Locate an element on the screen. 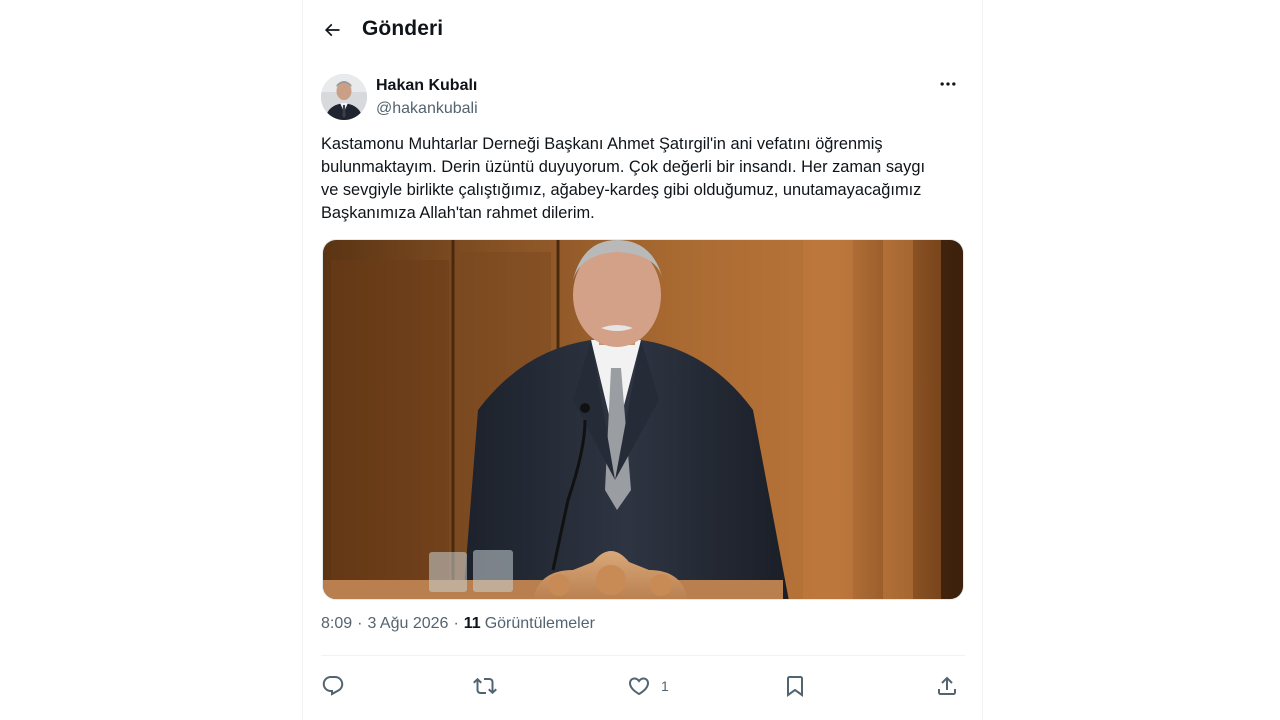 This screenshot has height=720, width=1280. repost-button is located at coordinates (490, 686).